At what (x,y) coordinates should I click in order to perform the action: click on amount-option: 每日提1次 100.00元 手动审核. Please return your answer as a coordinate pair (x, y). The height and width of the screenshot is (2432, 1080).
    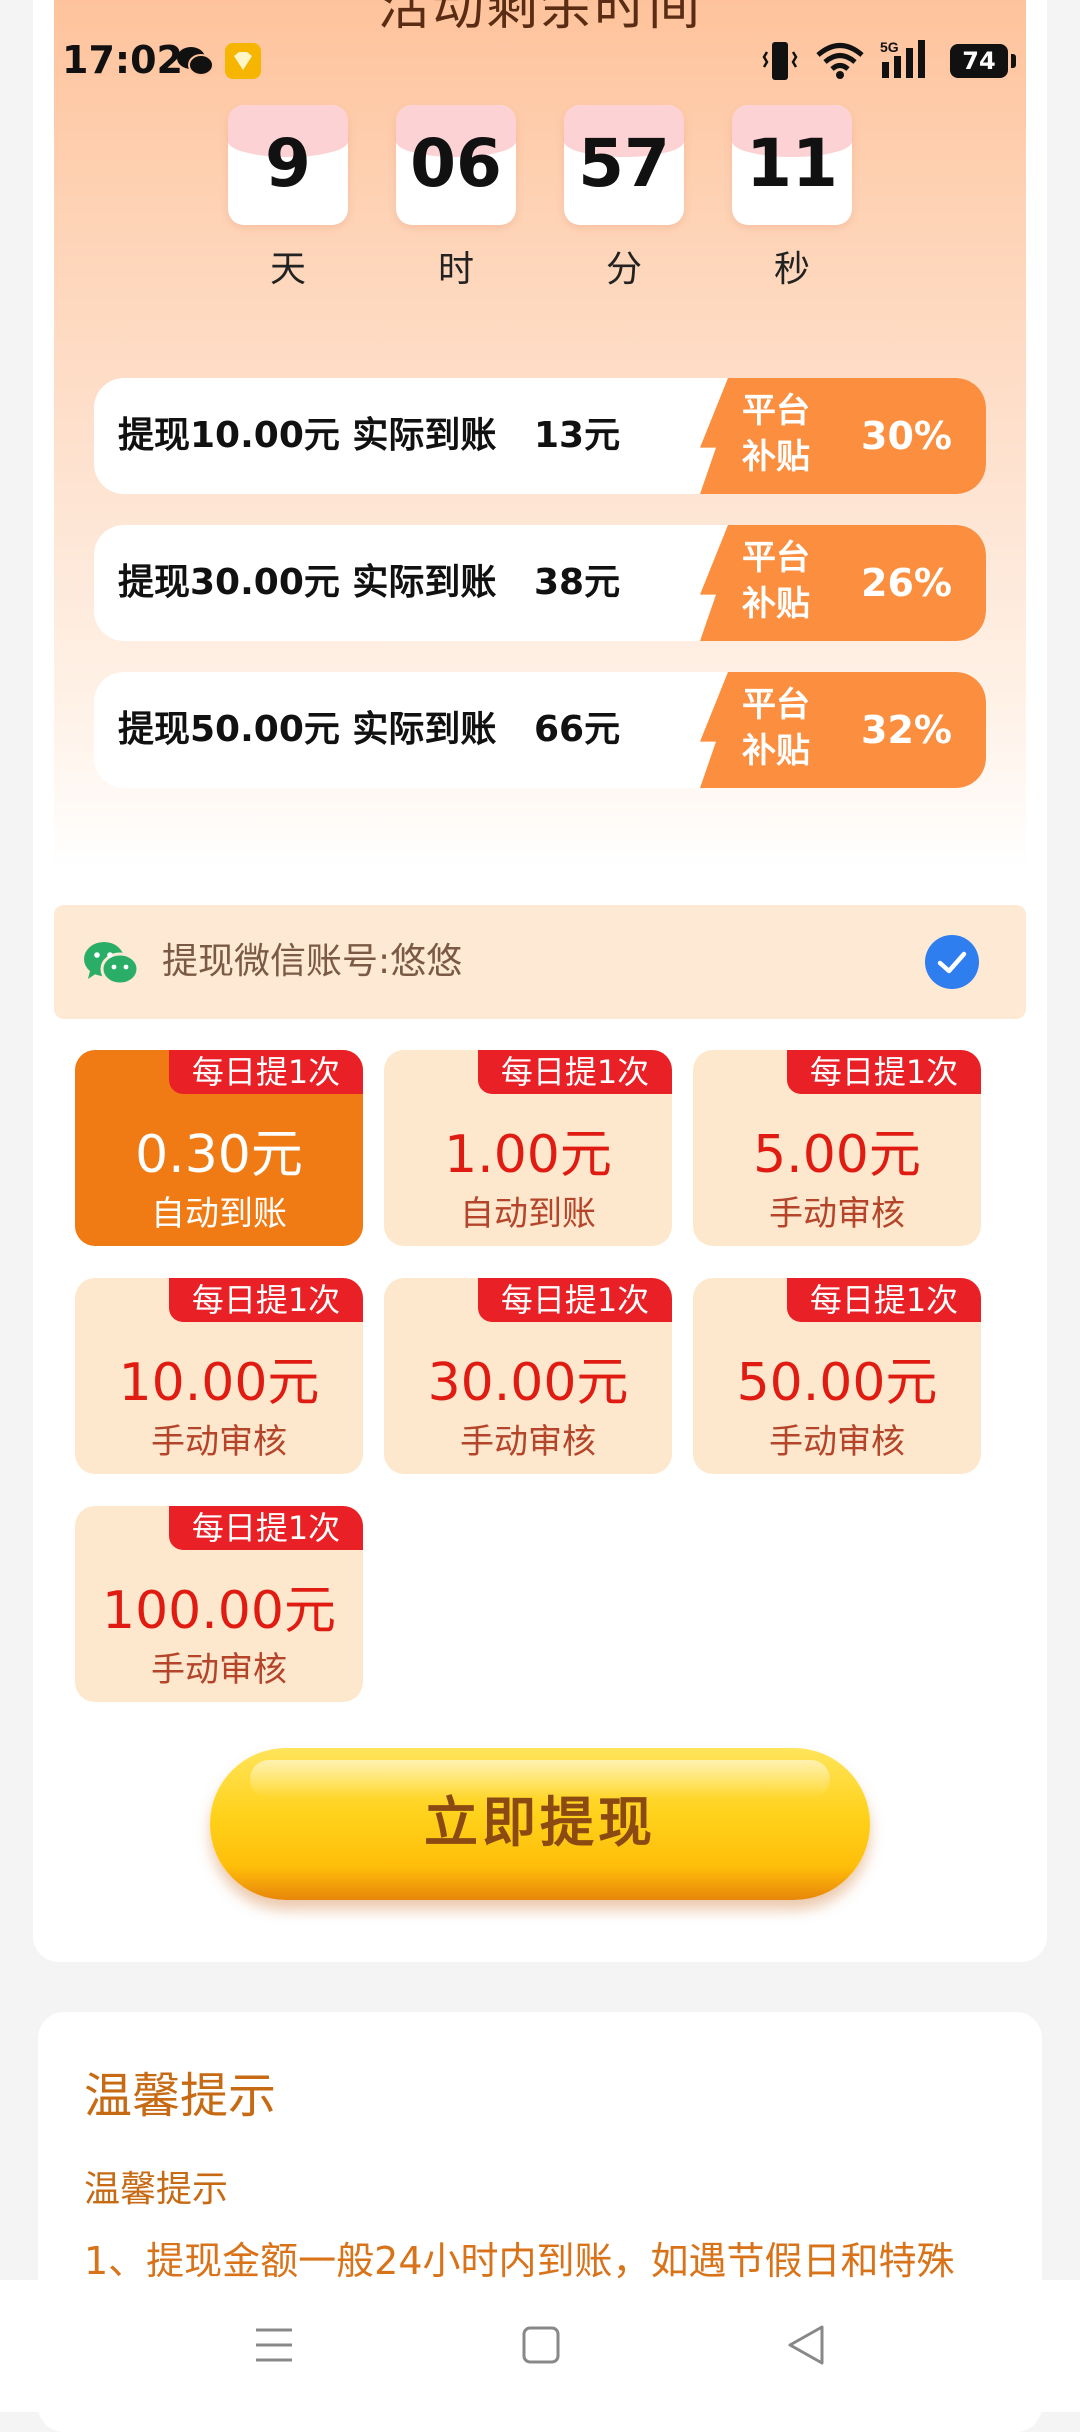
    Looking at the image, I should click on (219, 1604).